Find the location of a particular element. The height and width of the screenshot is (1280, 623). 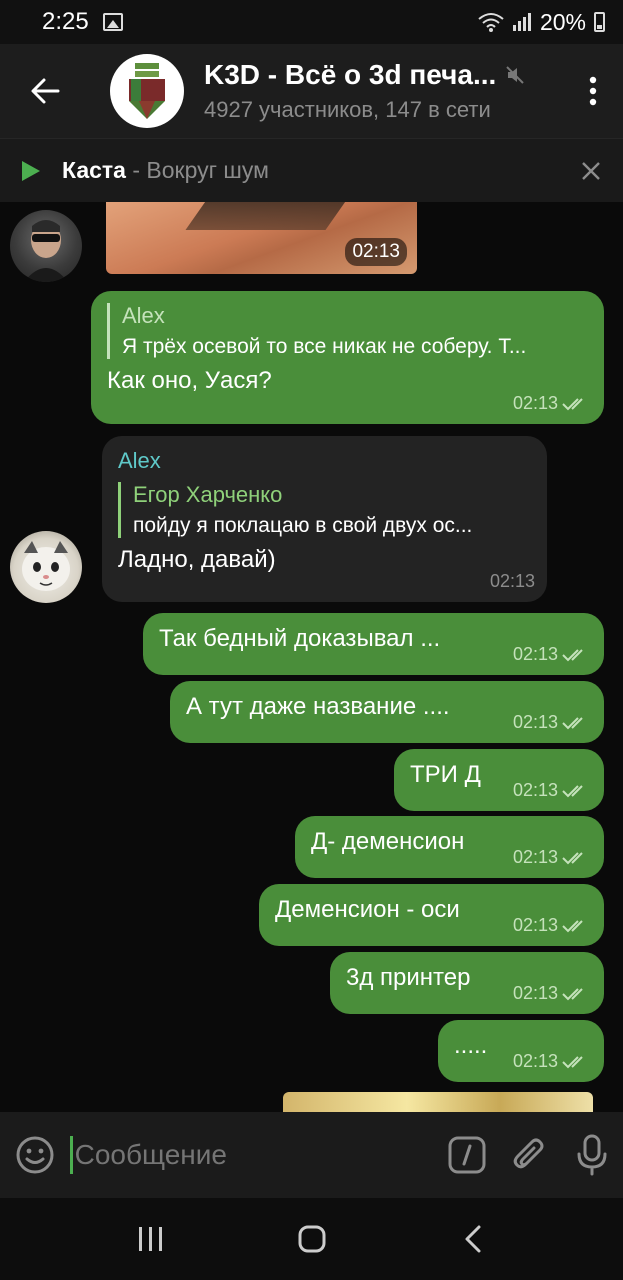

outgoing-message: 3д принтер 02:13 is located at coordinates (467, 983).